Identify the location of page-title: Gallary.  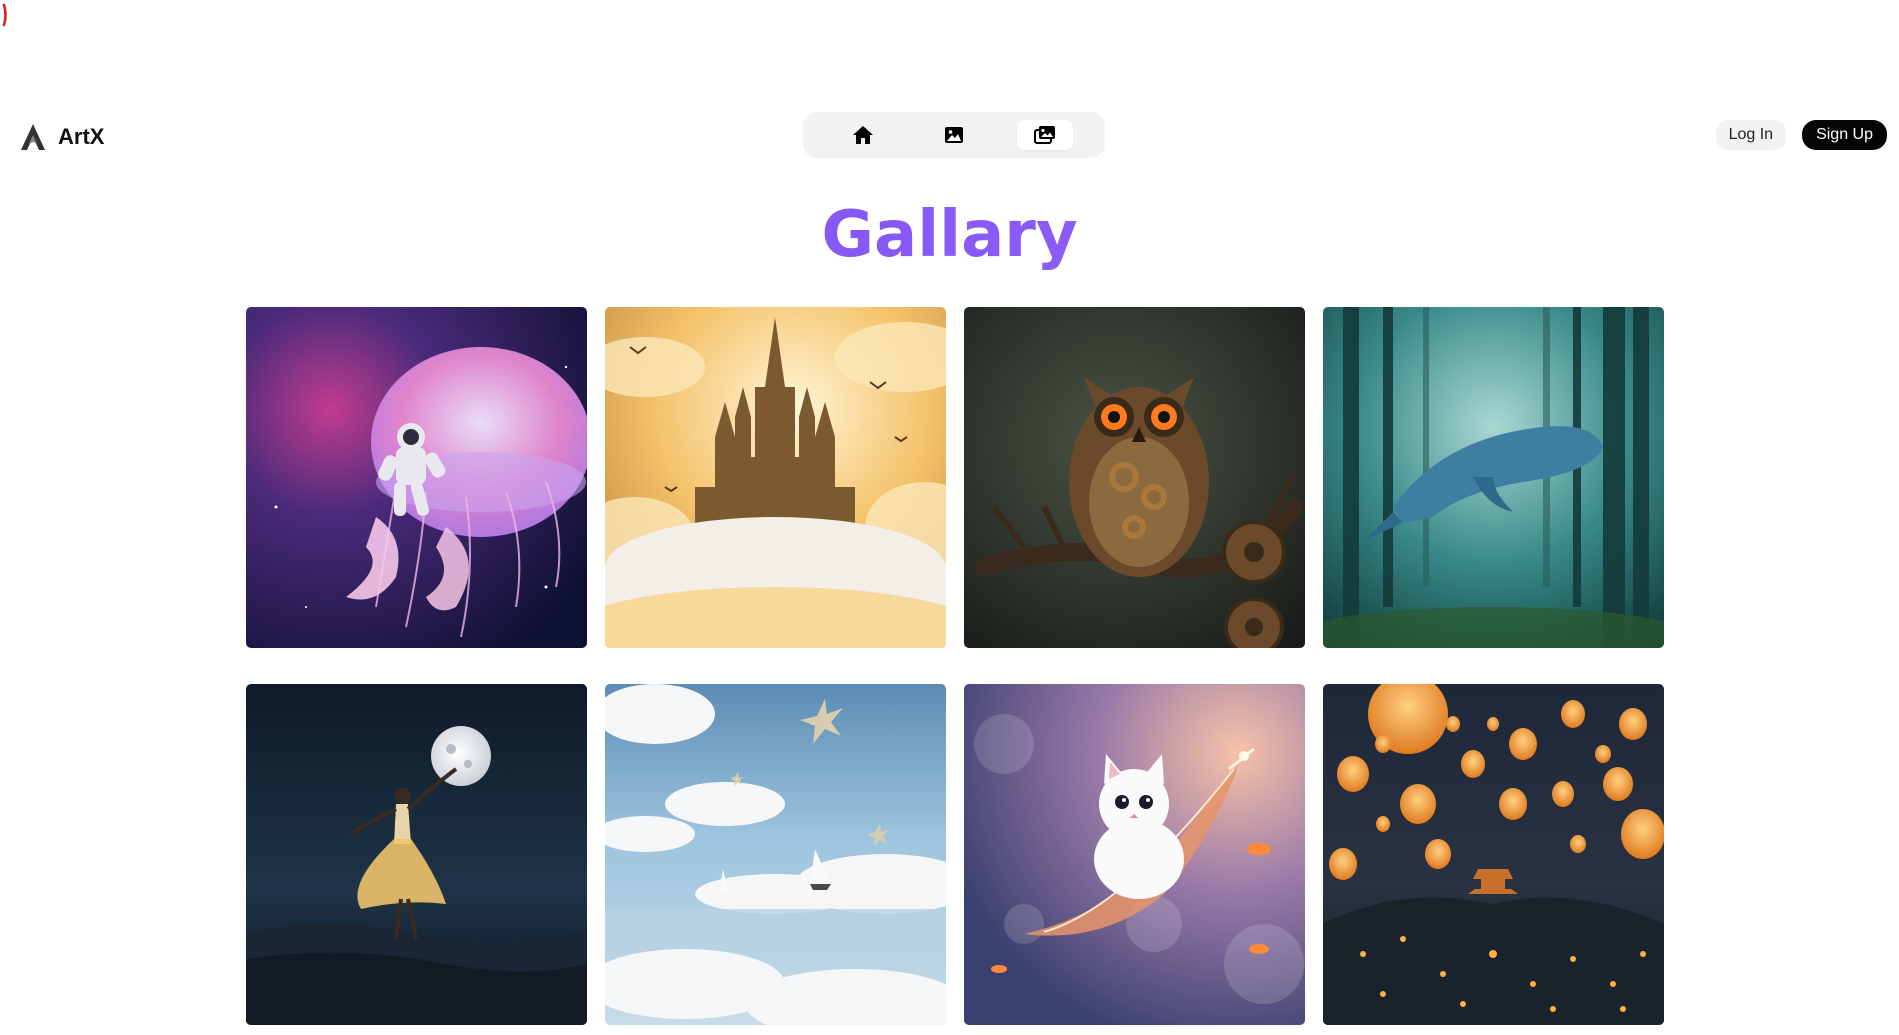
(949, 235).